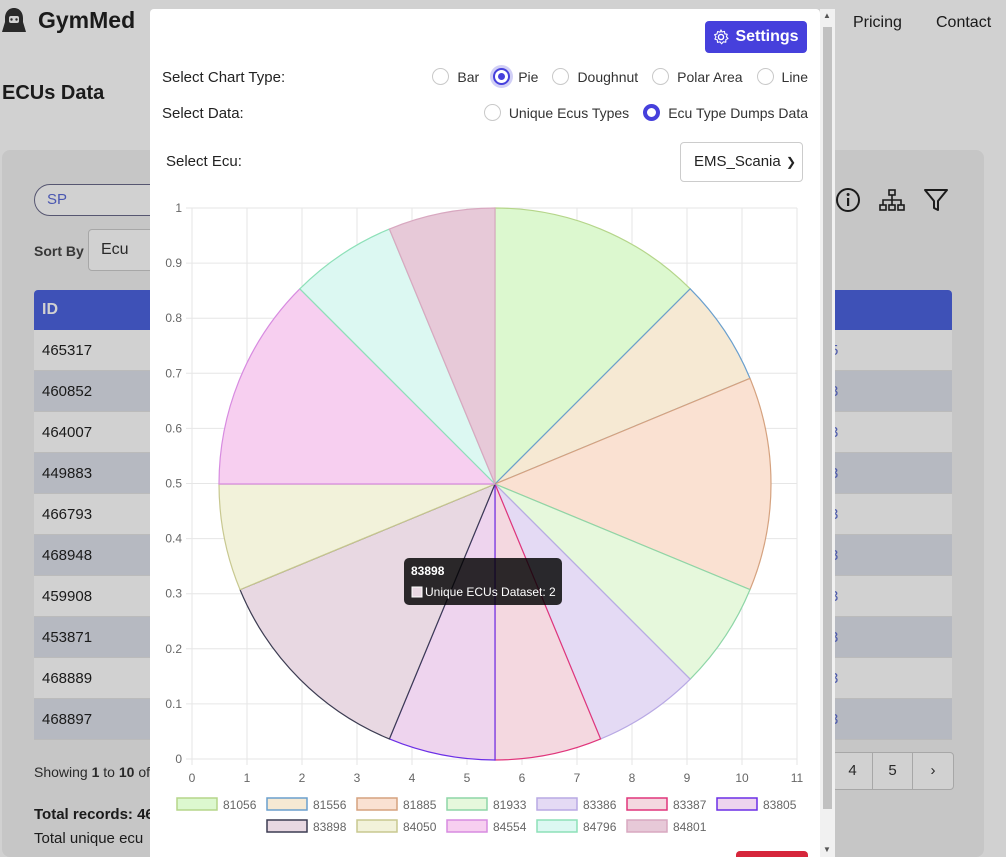  What do you see at coordinates (632, 778) in the screenshot?
I see `x-tick-label: 8` at bounding box center [632, 778].